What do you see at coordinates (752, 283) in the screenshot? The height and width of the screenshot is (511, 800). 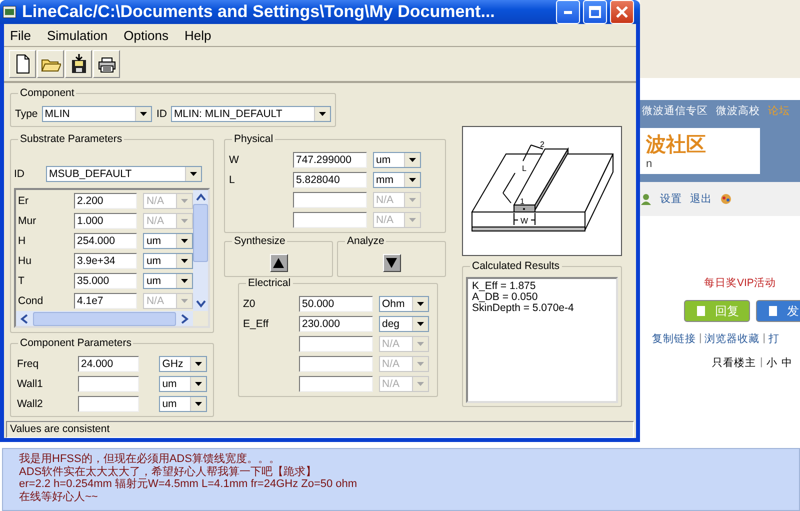 I see `promo-link: 每日奖VIP活动` at bounding box center [752, 283].